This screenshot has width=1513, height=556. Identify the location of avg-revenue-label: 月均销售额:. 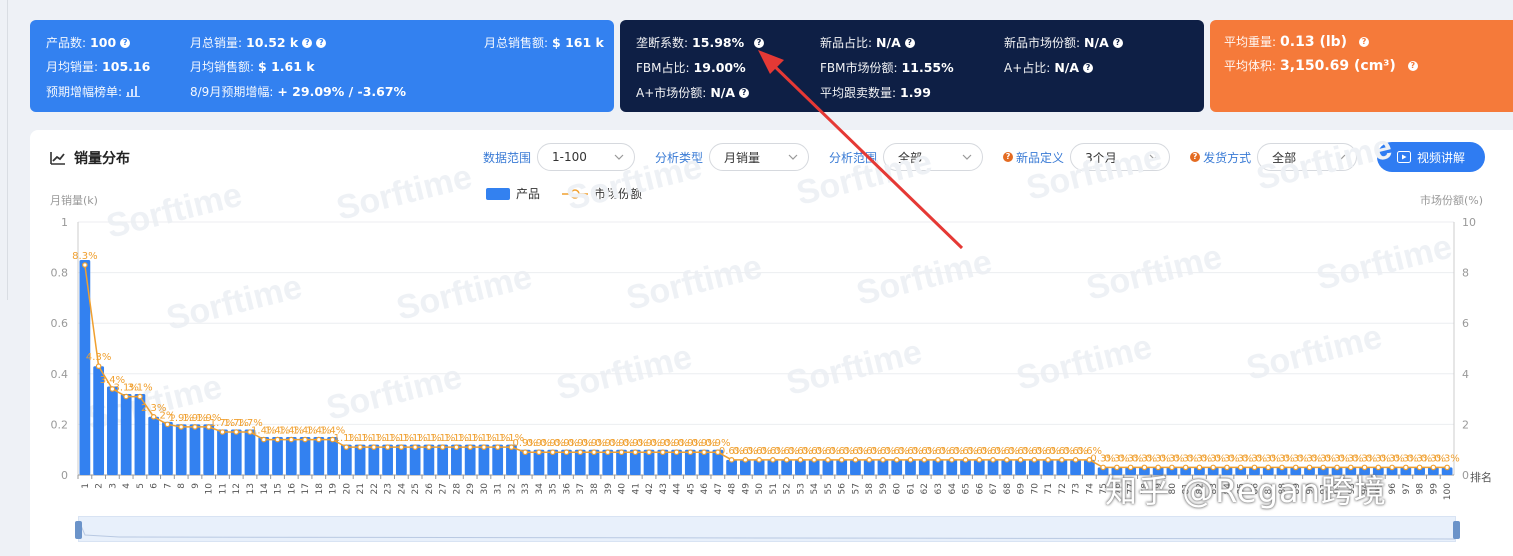
(222, 67).